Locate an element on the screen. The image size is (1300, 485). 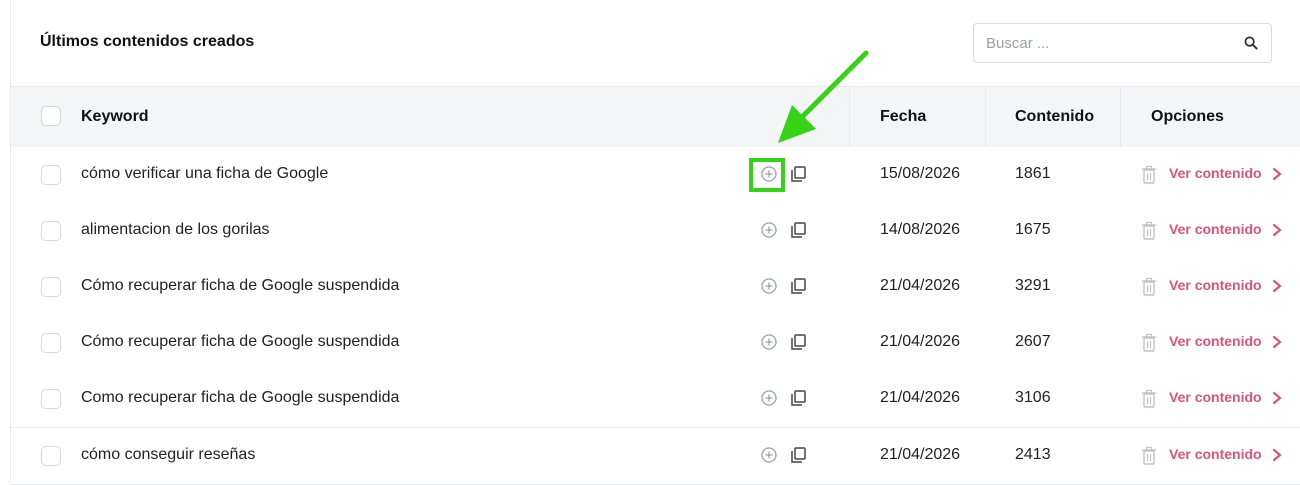
column-header-keyword: Keyword is located at coordinates (115, 117).